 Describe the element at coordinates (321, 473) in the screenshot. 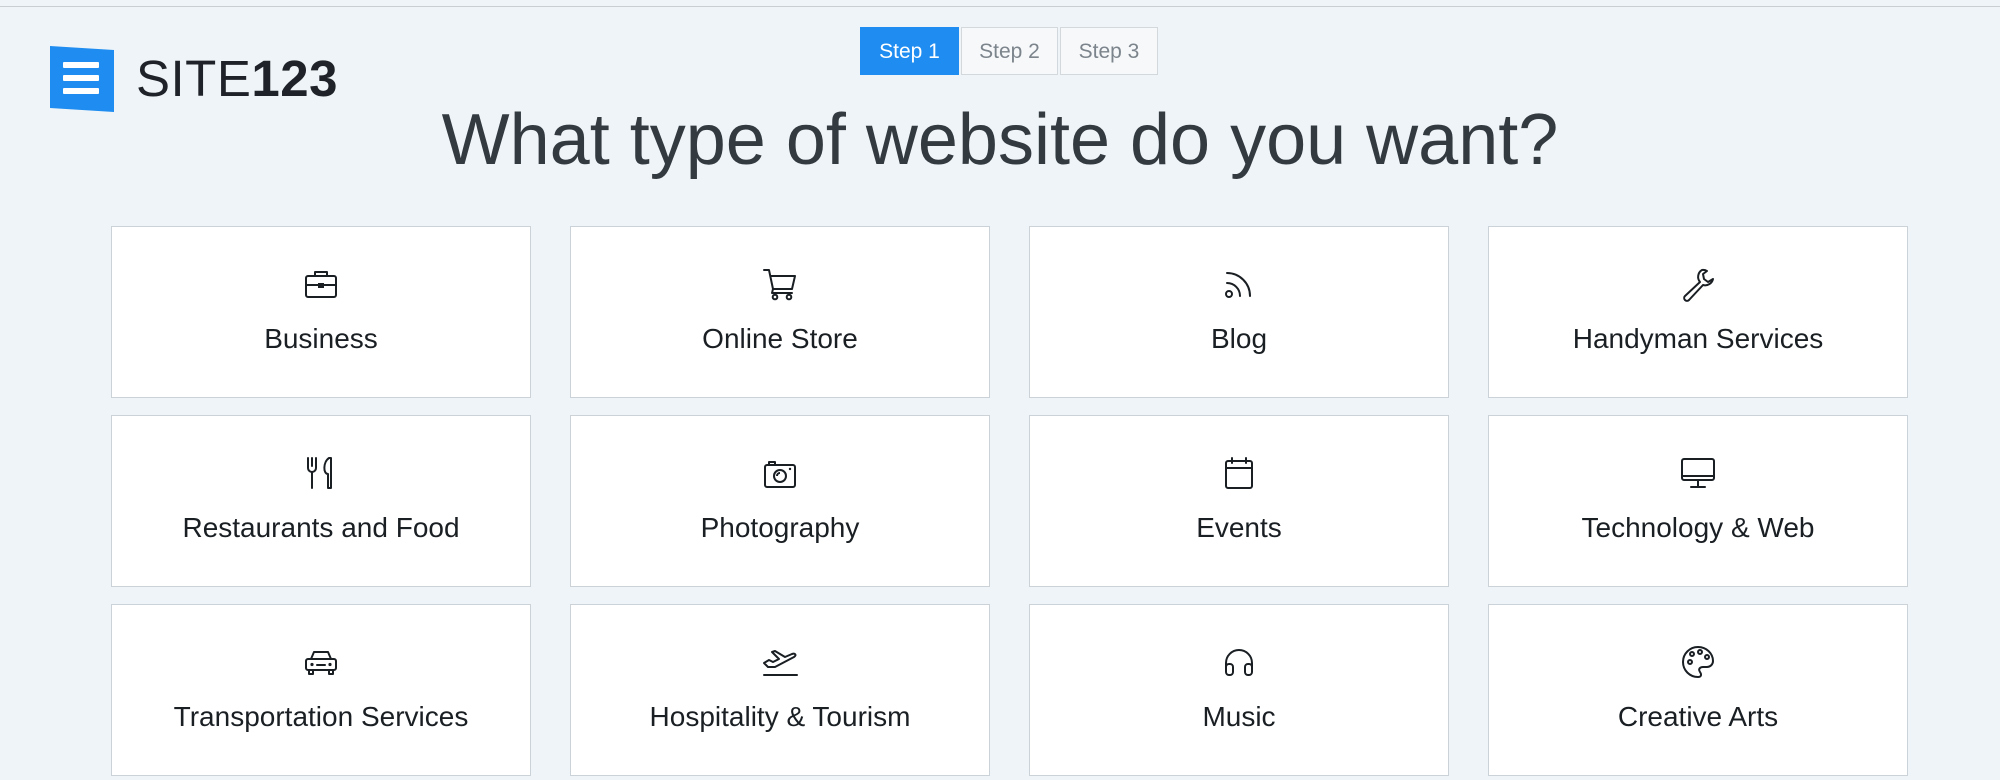

I see `fork-knife-icon` at that location.